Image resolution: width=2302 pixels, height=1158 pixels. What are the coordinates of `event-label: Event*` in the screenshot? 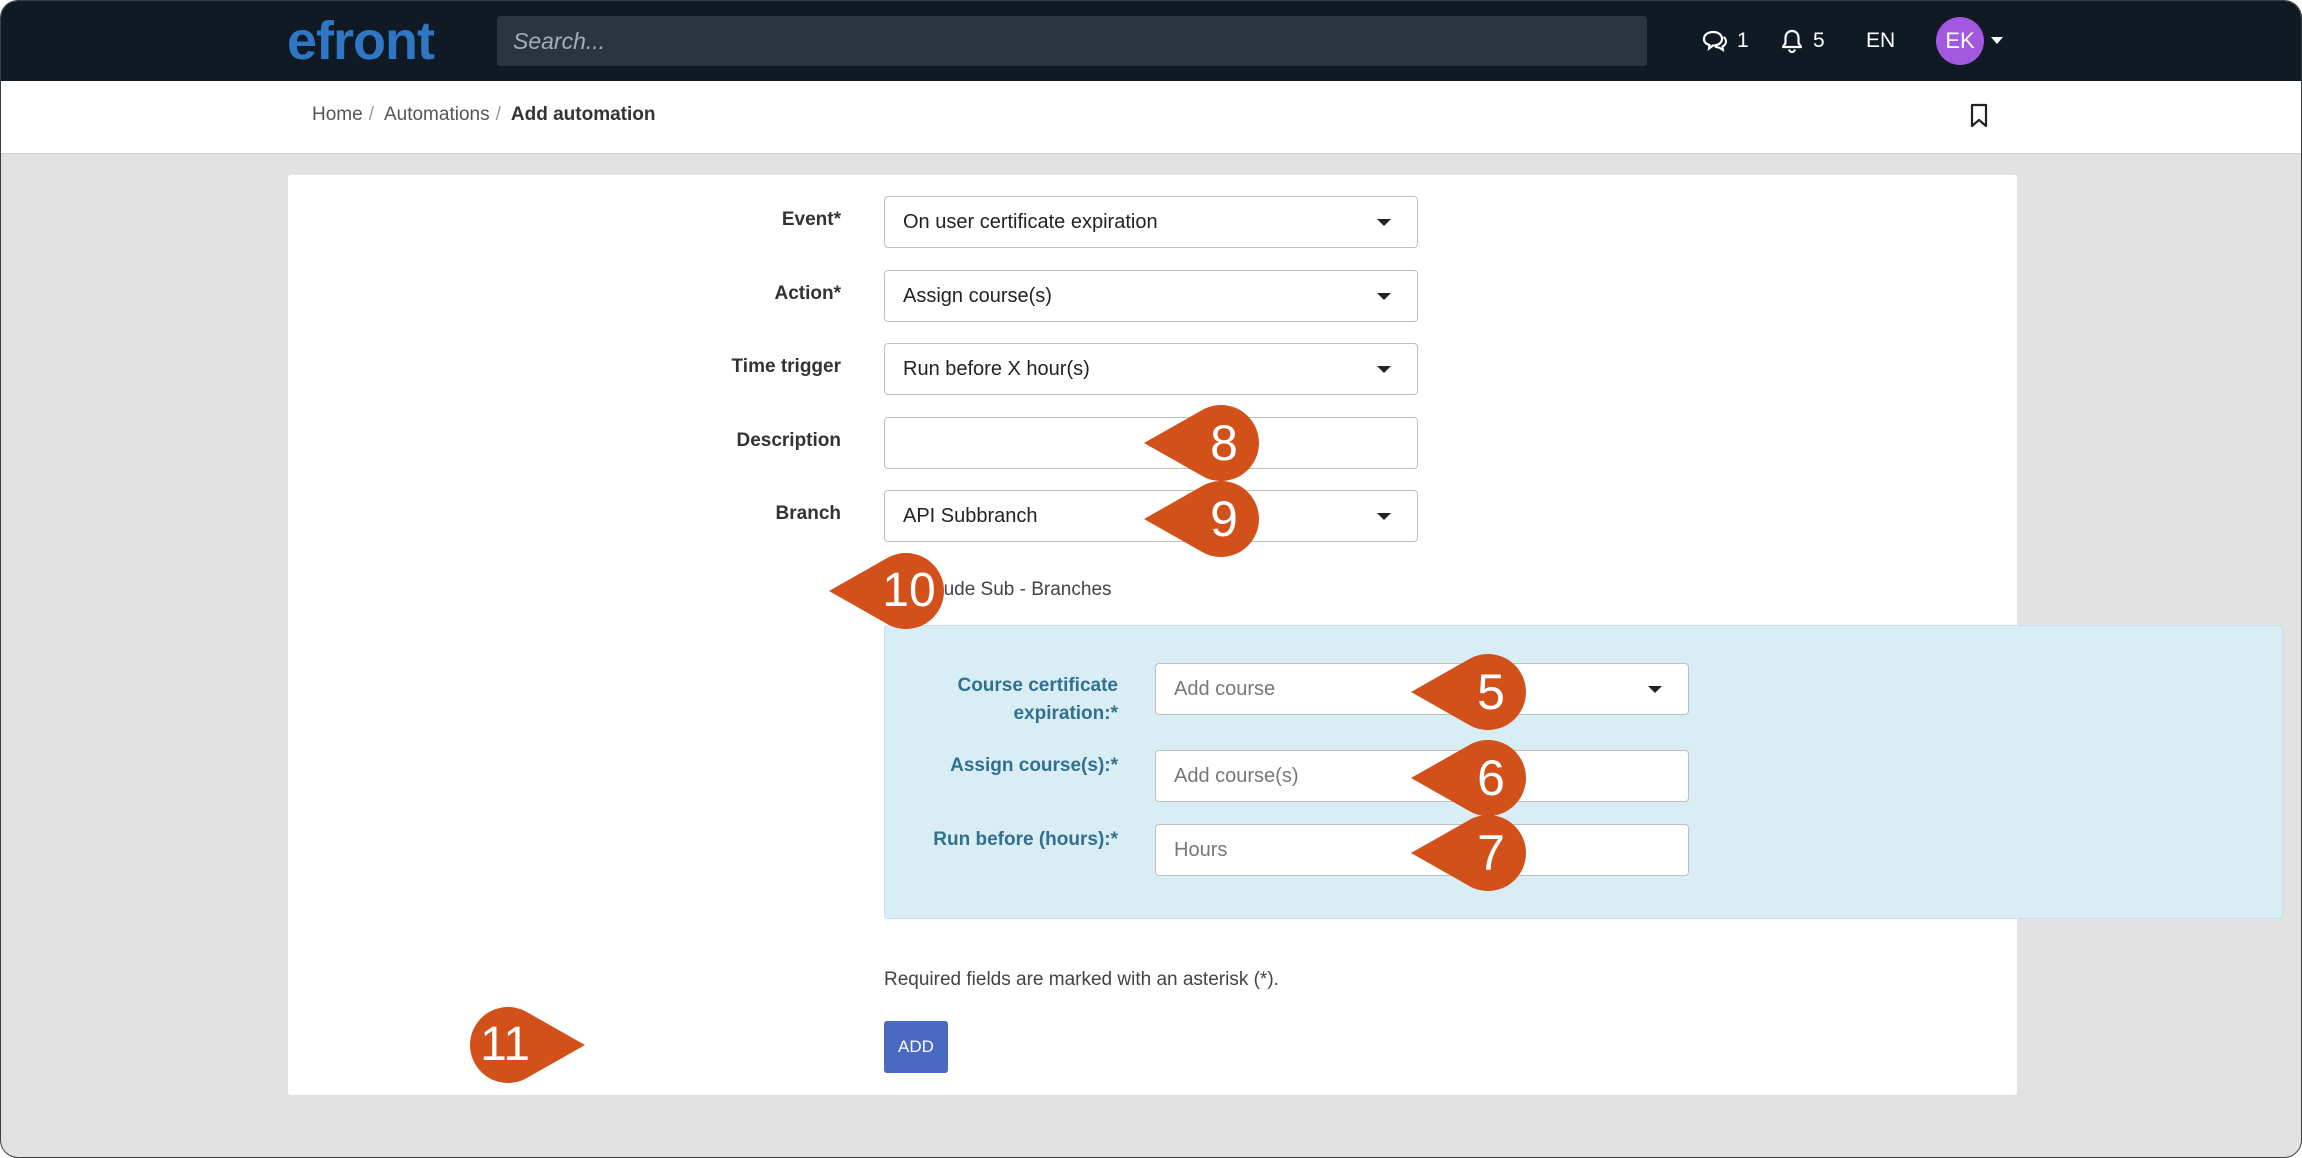 It's located at (811, 219).